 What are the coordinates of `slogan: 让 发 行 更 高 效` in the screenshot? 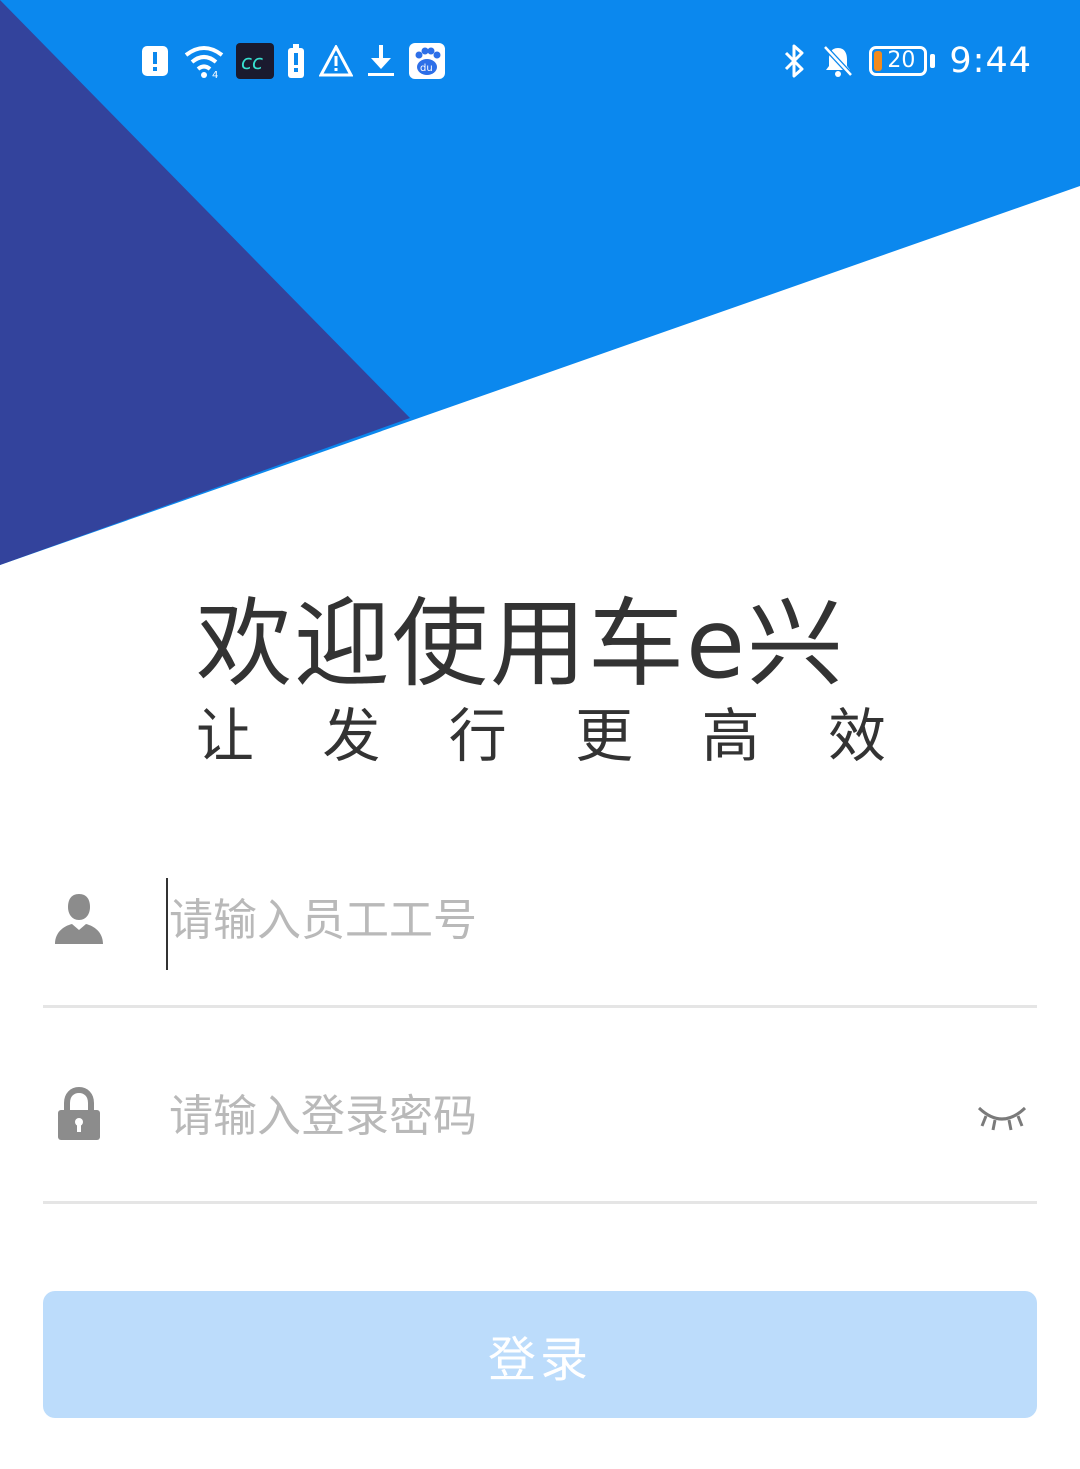 It's located at (541, 736).